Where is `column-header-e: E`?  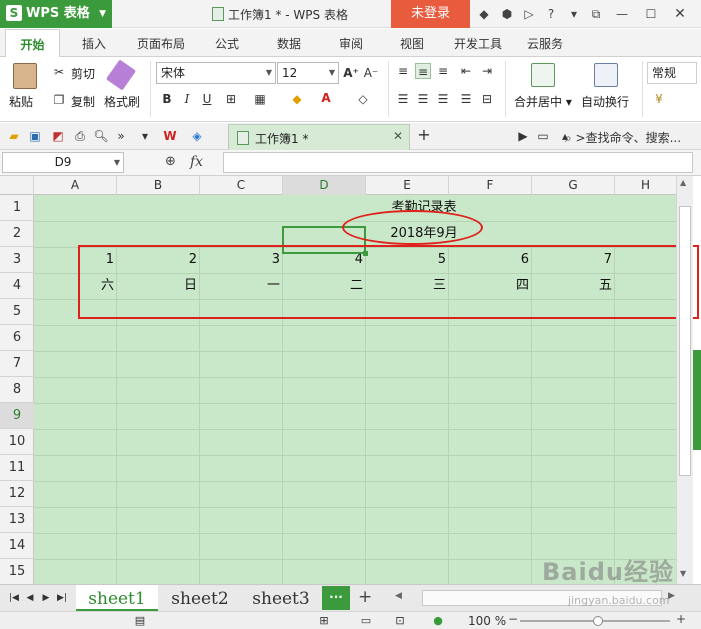 column-header-e: E is located at coordinates (407, 185).